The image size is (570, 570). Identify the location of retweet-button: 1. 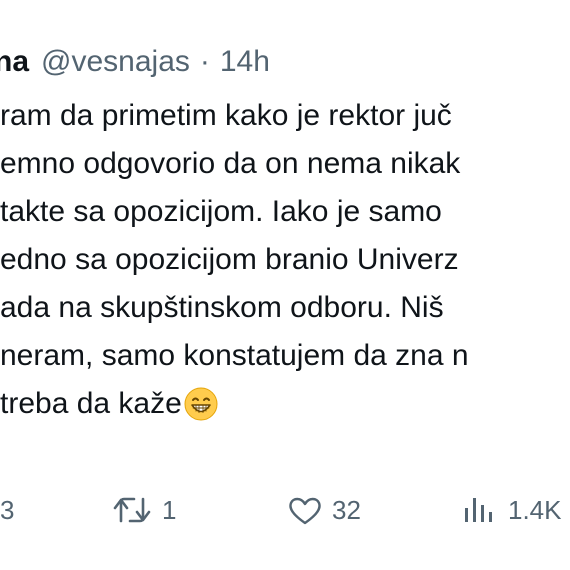
(144, 510).